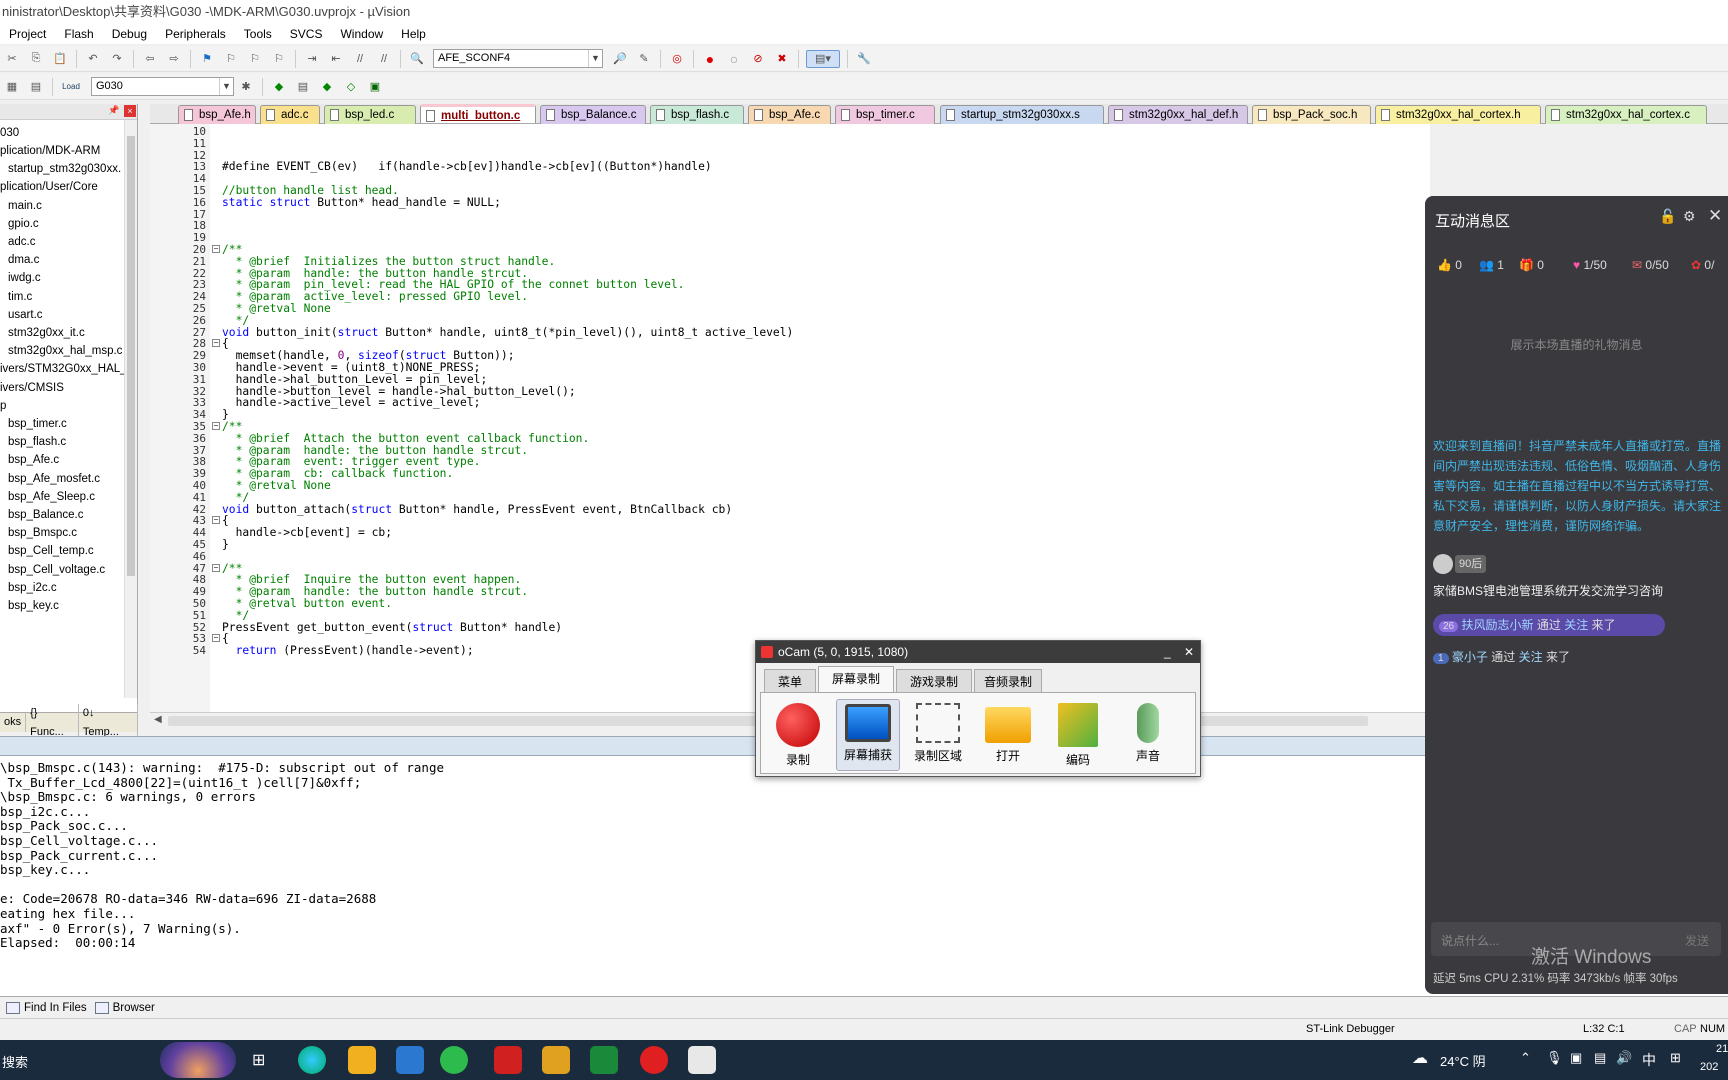  I want to click on file-tab: stm32g0xx_hal_def.h, so click(1178, 114).